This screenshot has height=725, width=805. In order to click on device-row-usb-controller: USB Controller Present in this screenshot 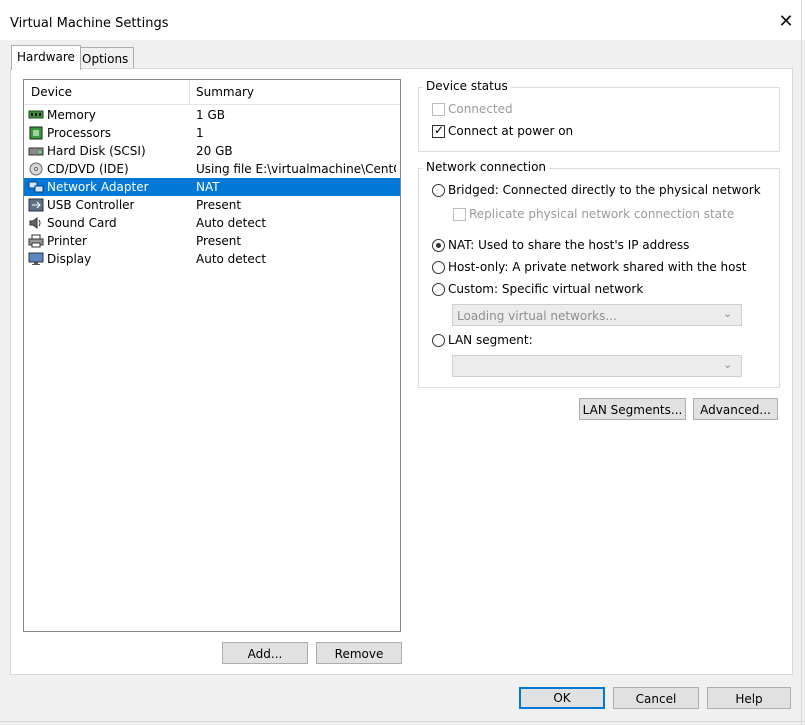, I will do `click(212, 205)`.